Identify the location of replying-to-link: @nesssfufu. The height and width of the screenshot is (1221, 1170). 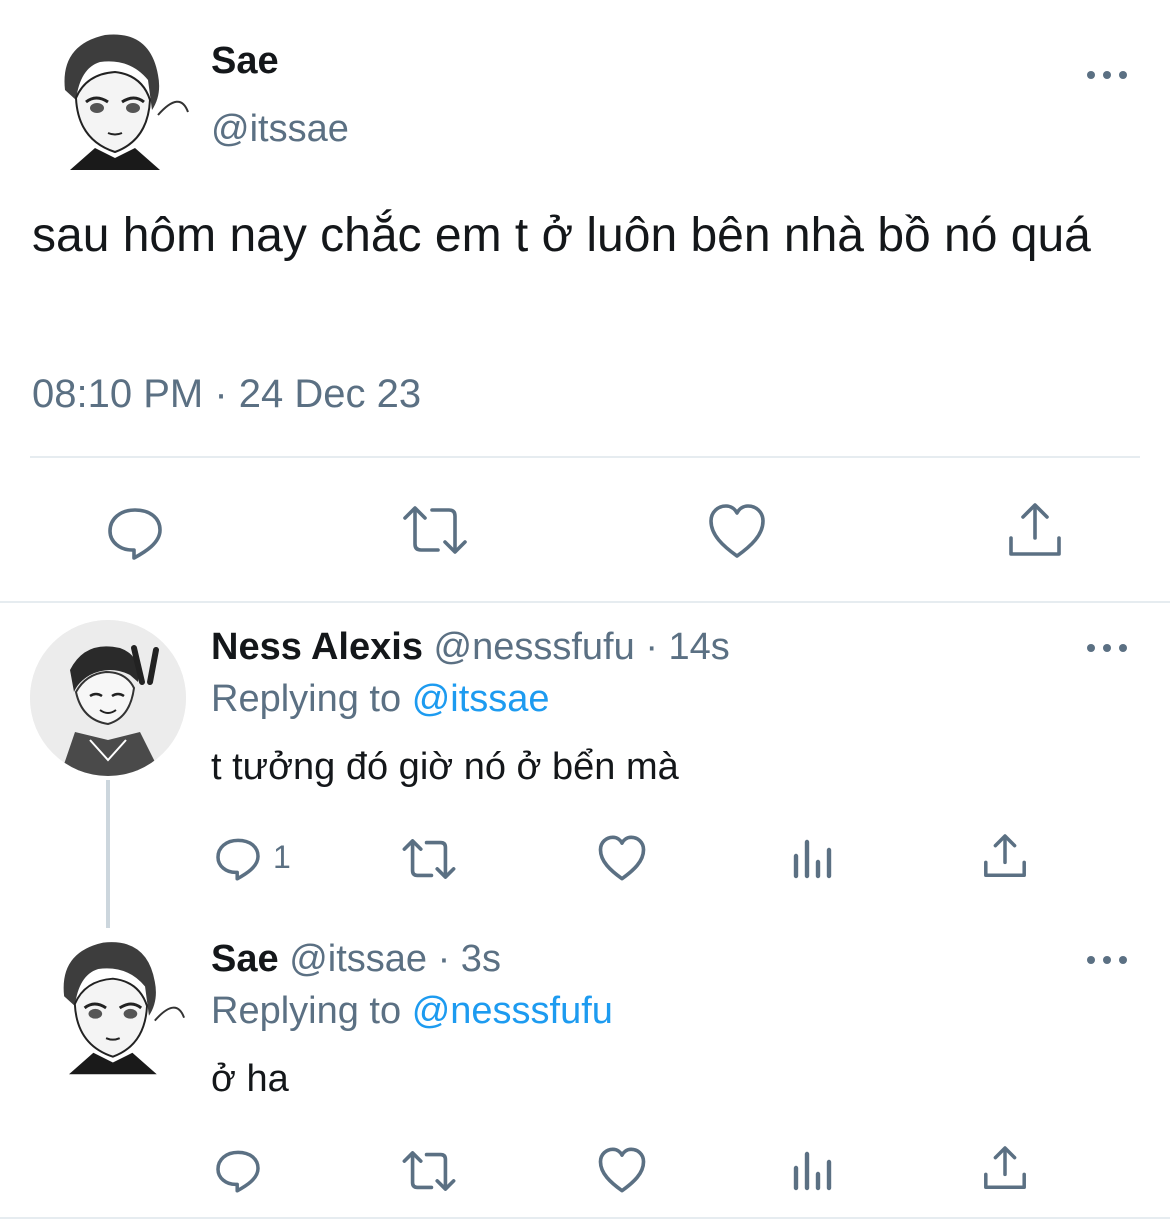
(512, 1011).